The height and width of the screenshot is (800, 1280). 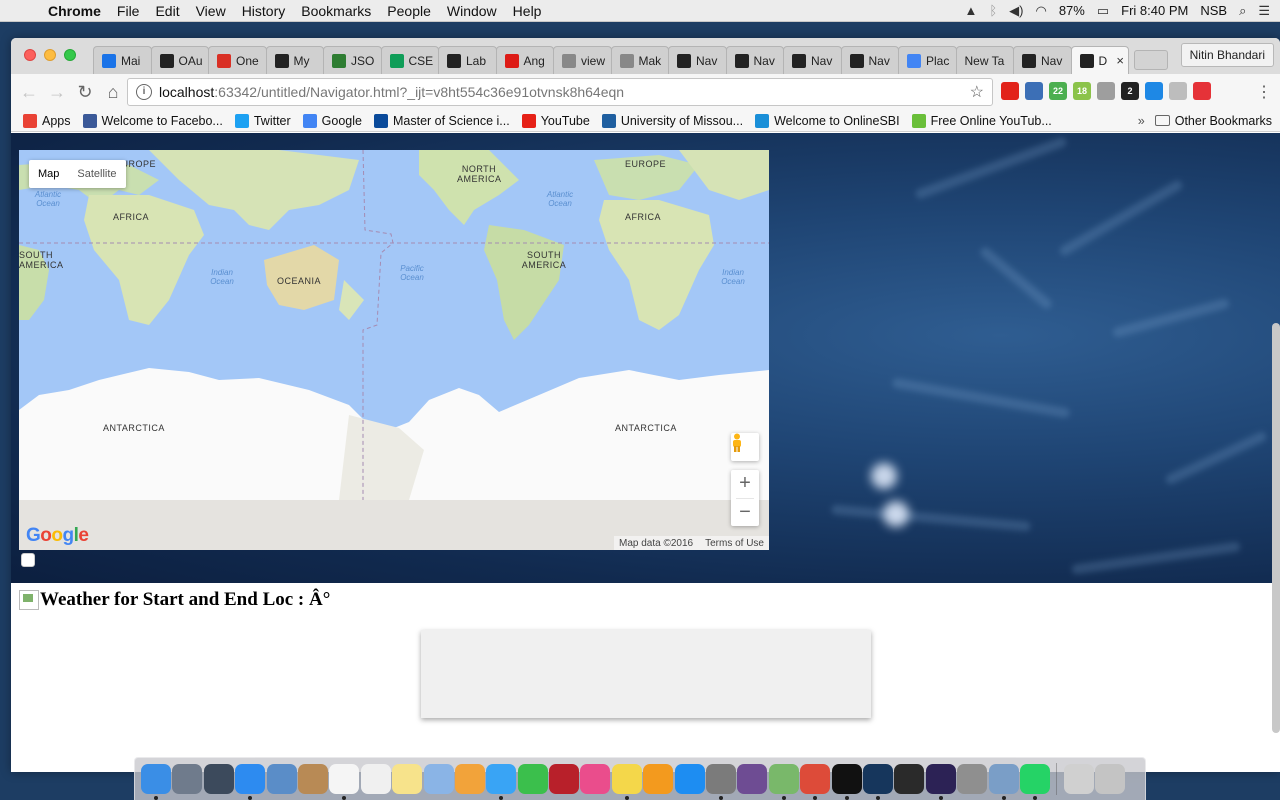 What do you see at coordinates (1264, 92) in the screenshot?
I see `chrome-menu-icon: ⋮` at bounding box center [1264, 92].